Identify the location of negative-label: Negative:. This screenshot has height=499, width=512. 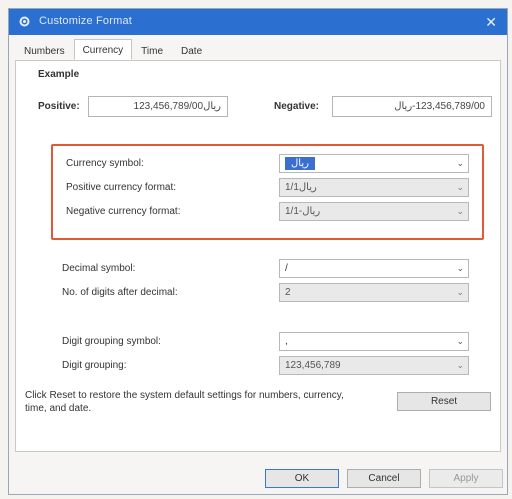
(297, 106).